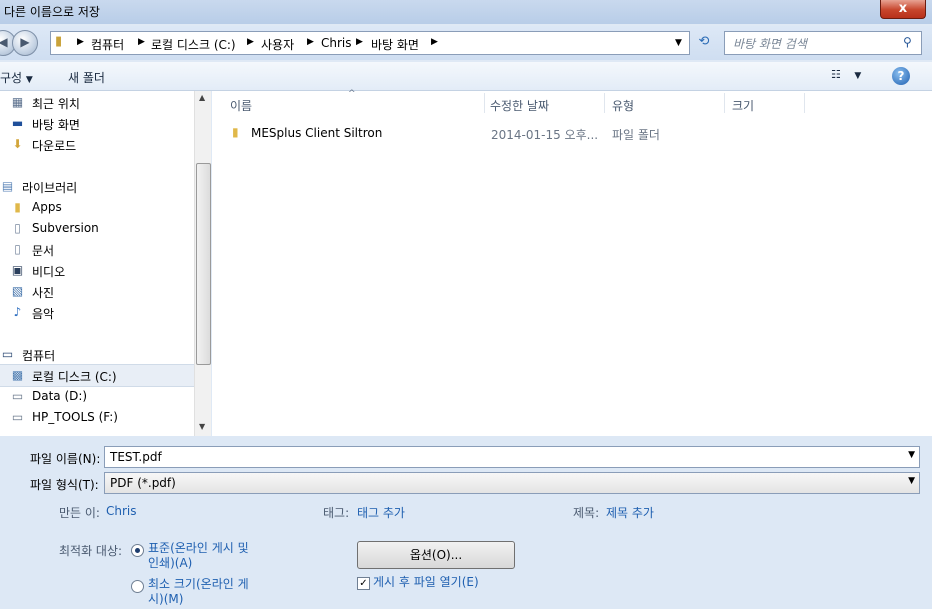 The image size is (932, 609). Describe the element at coordinates (17, 291) in the screenshot. I see `pictures-icon: ▧` at that location.